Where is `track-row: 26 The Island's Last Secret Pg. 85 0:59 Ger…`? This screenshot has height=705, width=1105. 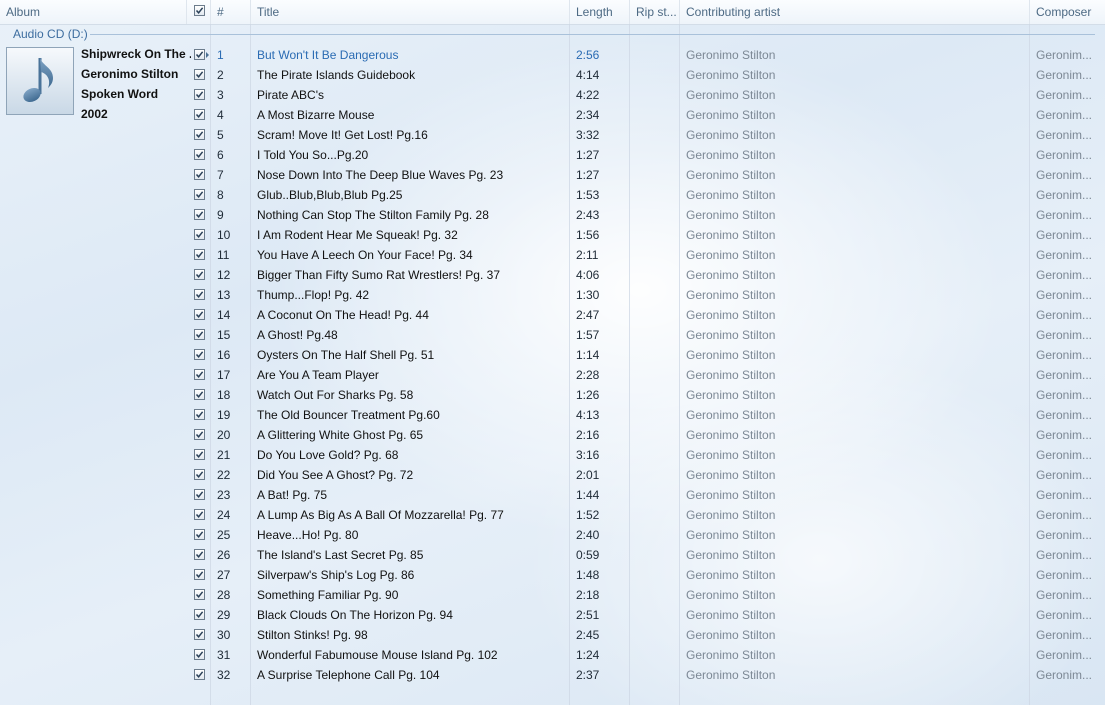
track-row: 26 The Island's Last Secret Pg. 85 0:59 Ger… is located at coordinates (552, 555).